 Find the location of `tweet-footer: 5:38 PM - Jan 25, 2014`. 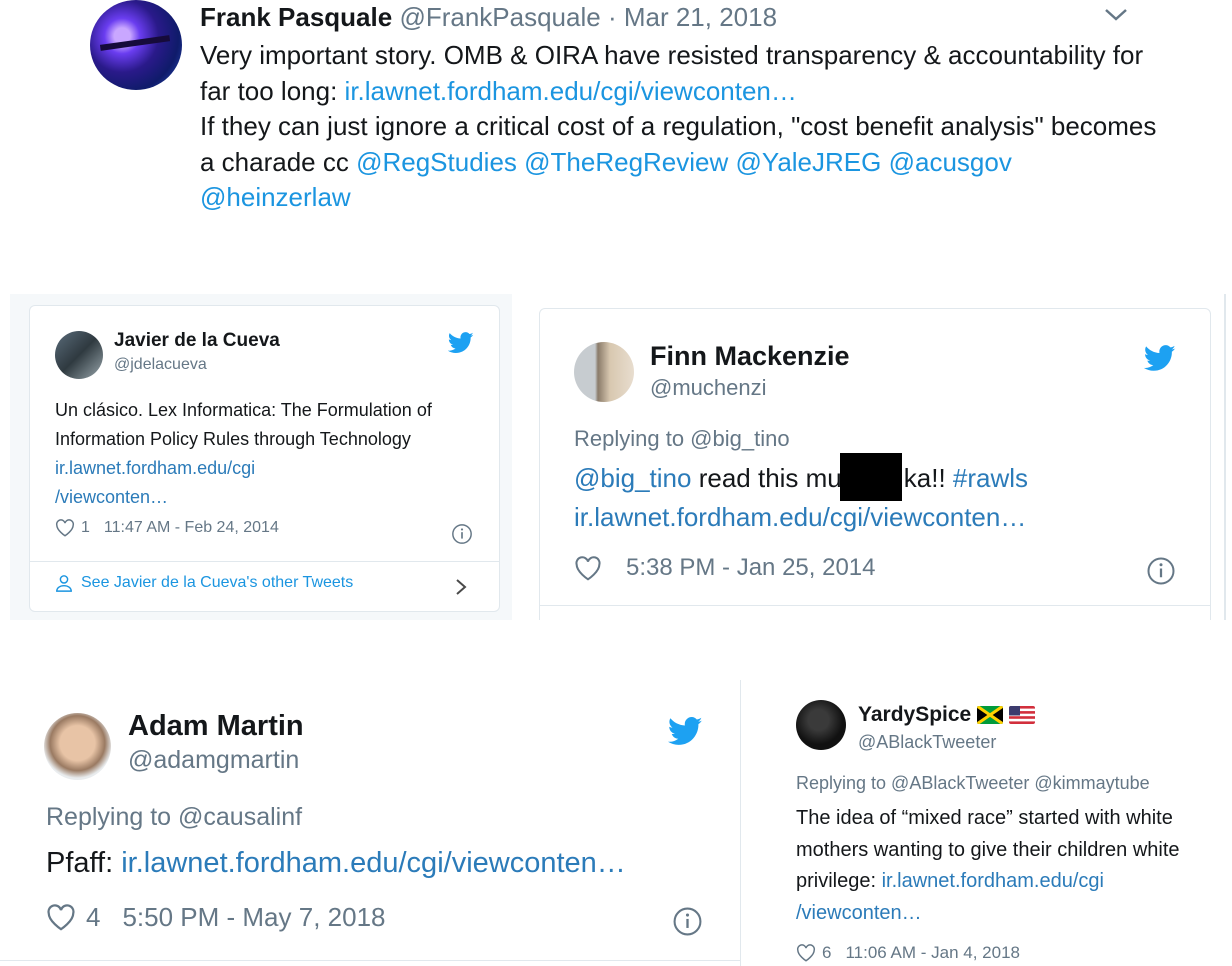

tweet-footer: 5:38 PM - Jan 25, 2014 is located at coordinates (725, 568).